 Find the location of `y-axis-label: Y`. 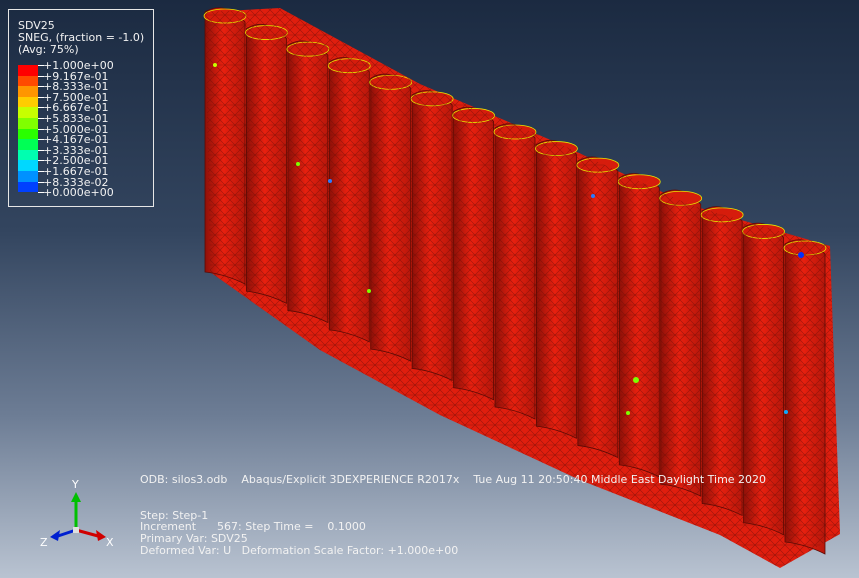

y-axis-label: Y is located at coordinates (75, 484).